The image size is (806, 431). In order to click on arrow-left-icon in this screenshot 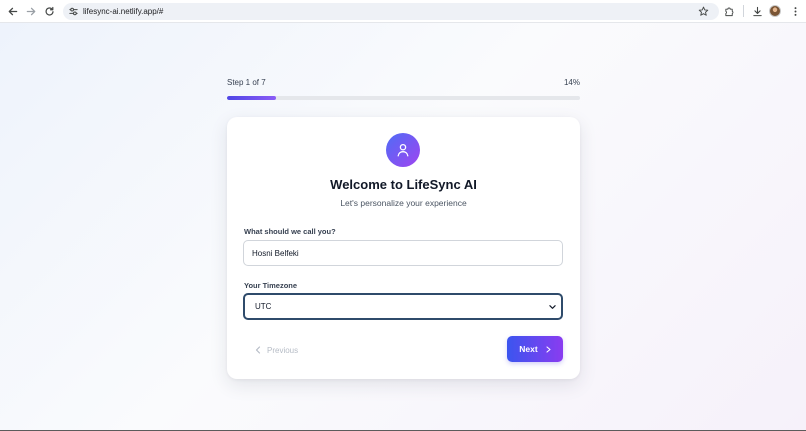, I will do `click(12, 11)`.